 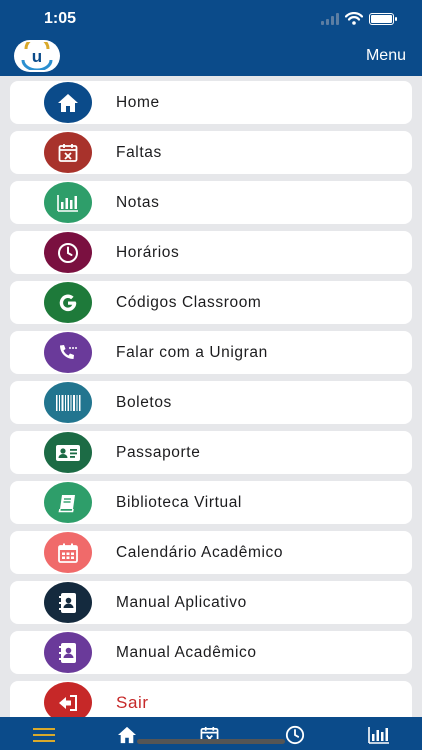 What do you see at coordinates (211, 152) in the screenshot?
I see `menu-item-faltas: Faltas` at bounding box center [211, 152].